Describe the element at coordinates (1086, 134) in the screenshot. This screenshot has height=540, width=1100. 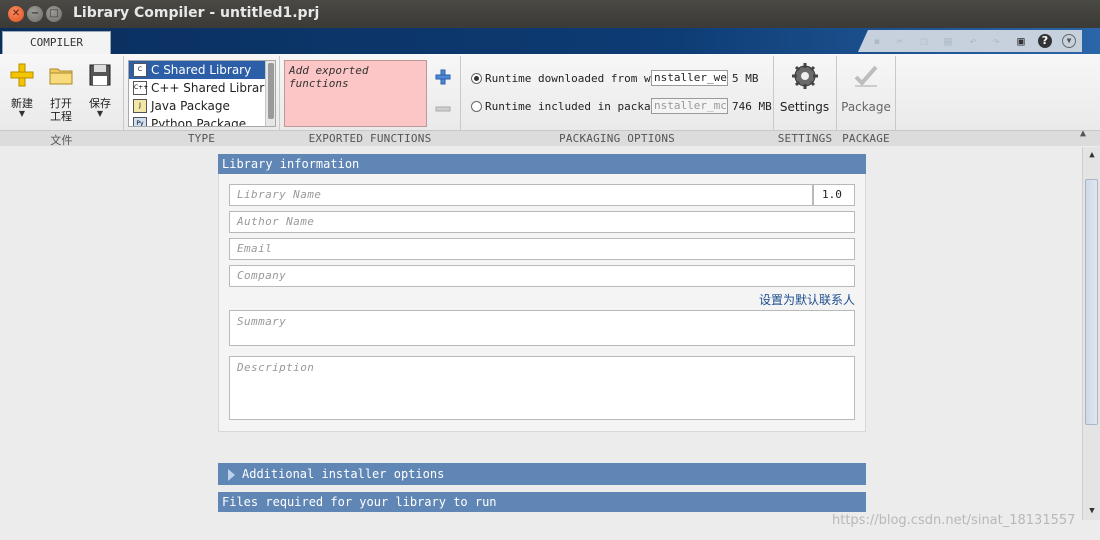
I see `collapse-ribbon-icon: ▲` at that location.